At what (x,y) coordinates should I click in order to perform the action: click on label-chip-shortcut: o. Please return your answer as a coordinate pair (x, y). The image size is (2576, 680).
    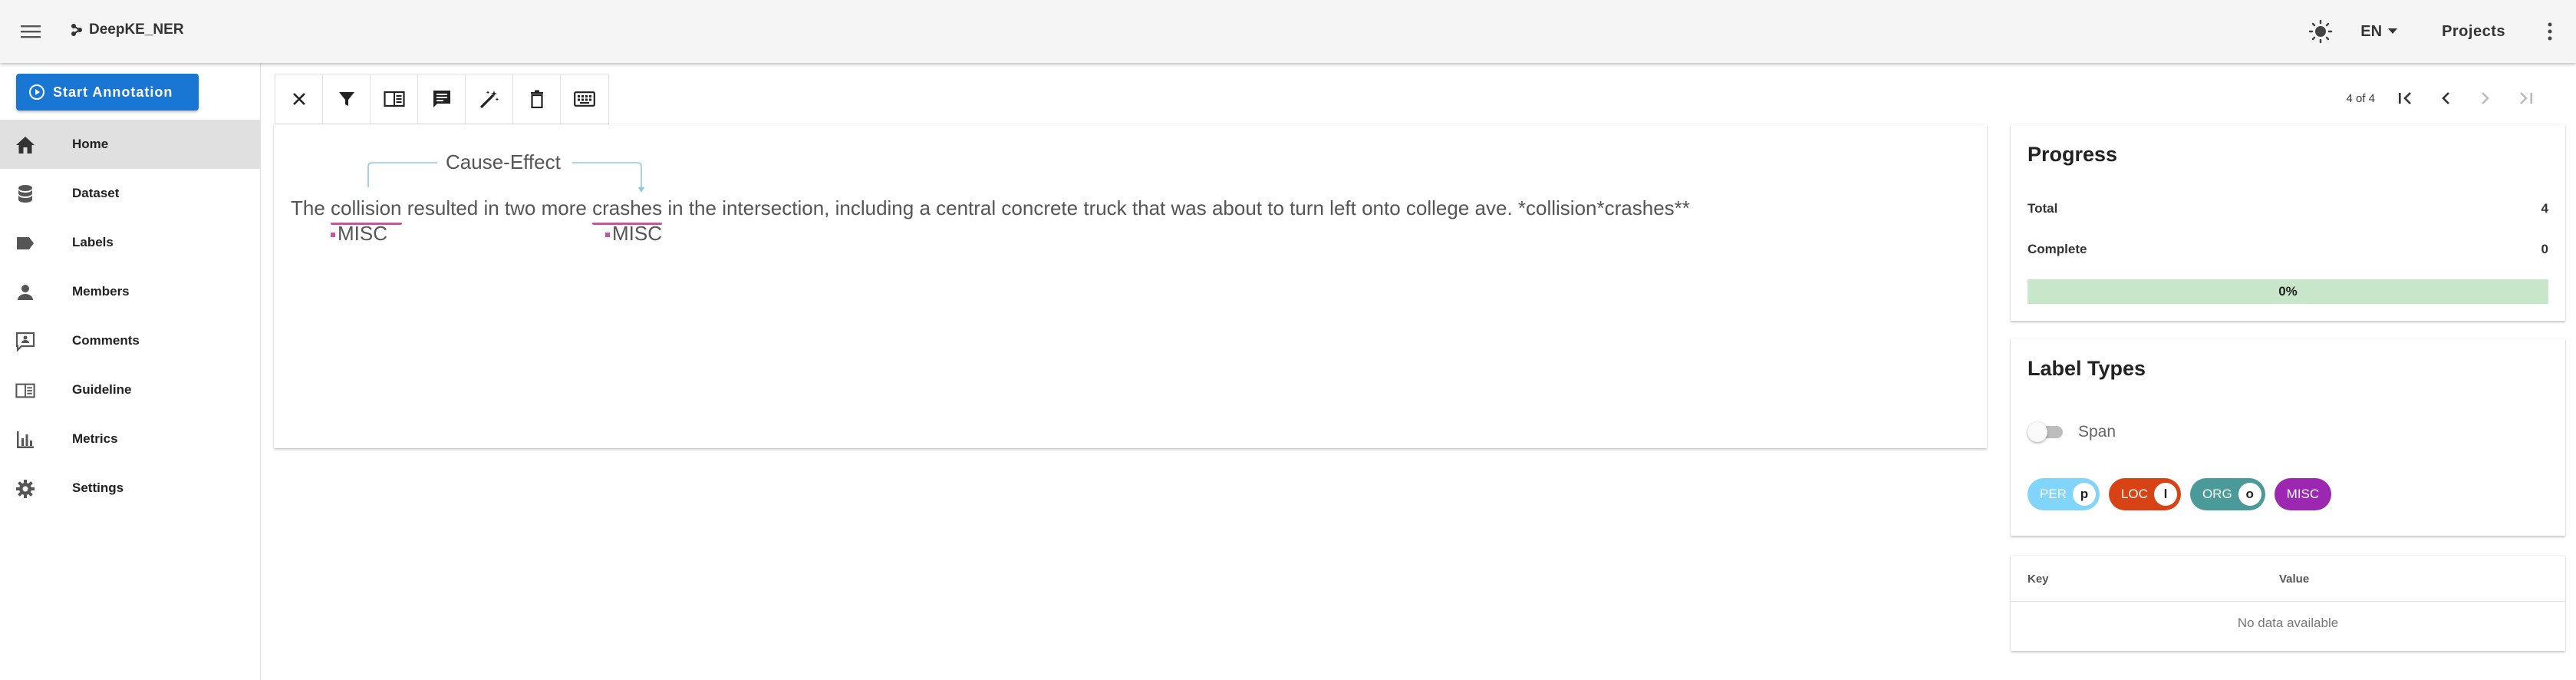
    Looking at the image, I should click on (2249, 495).